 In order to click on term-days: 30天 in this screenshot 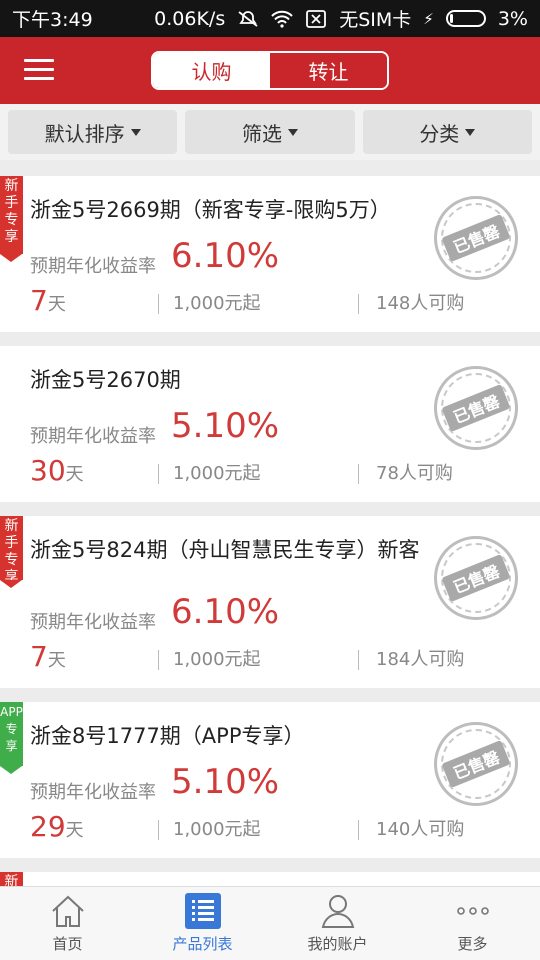, I will do `click(57, 470)`.